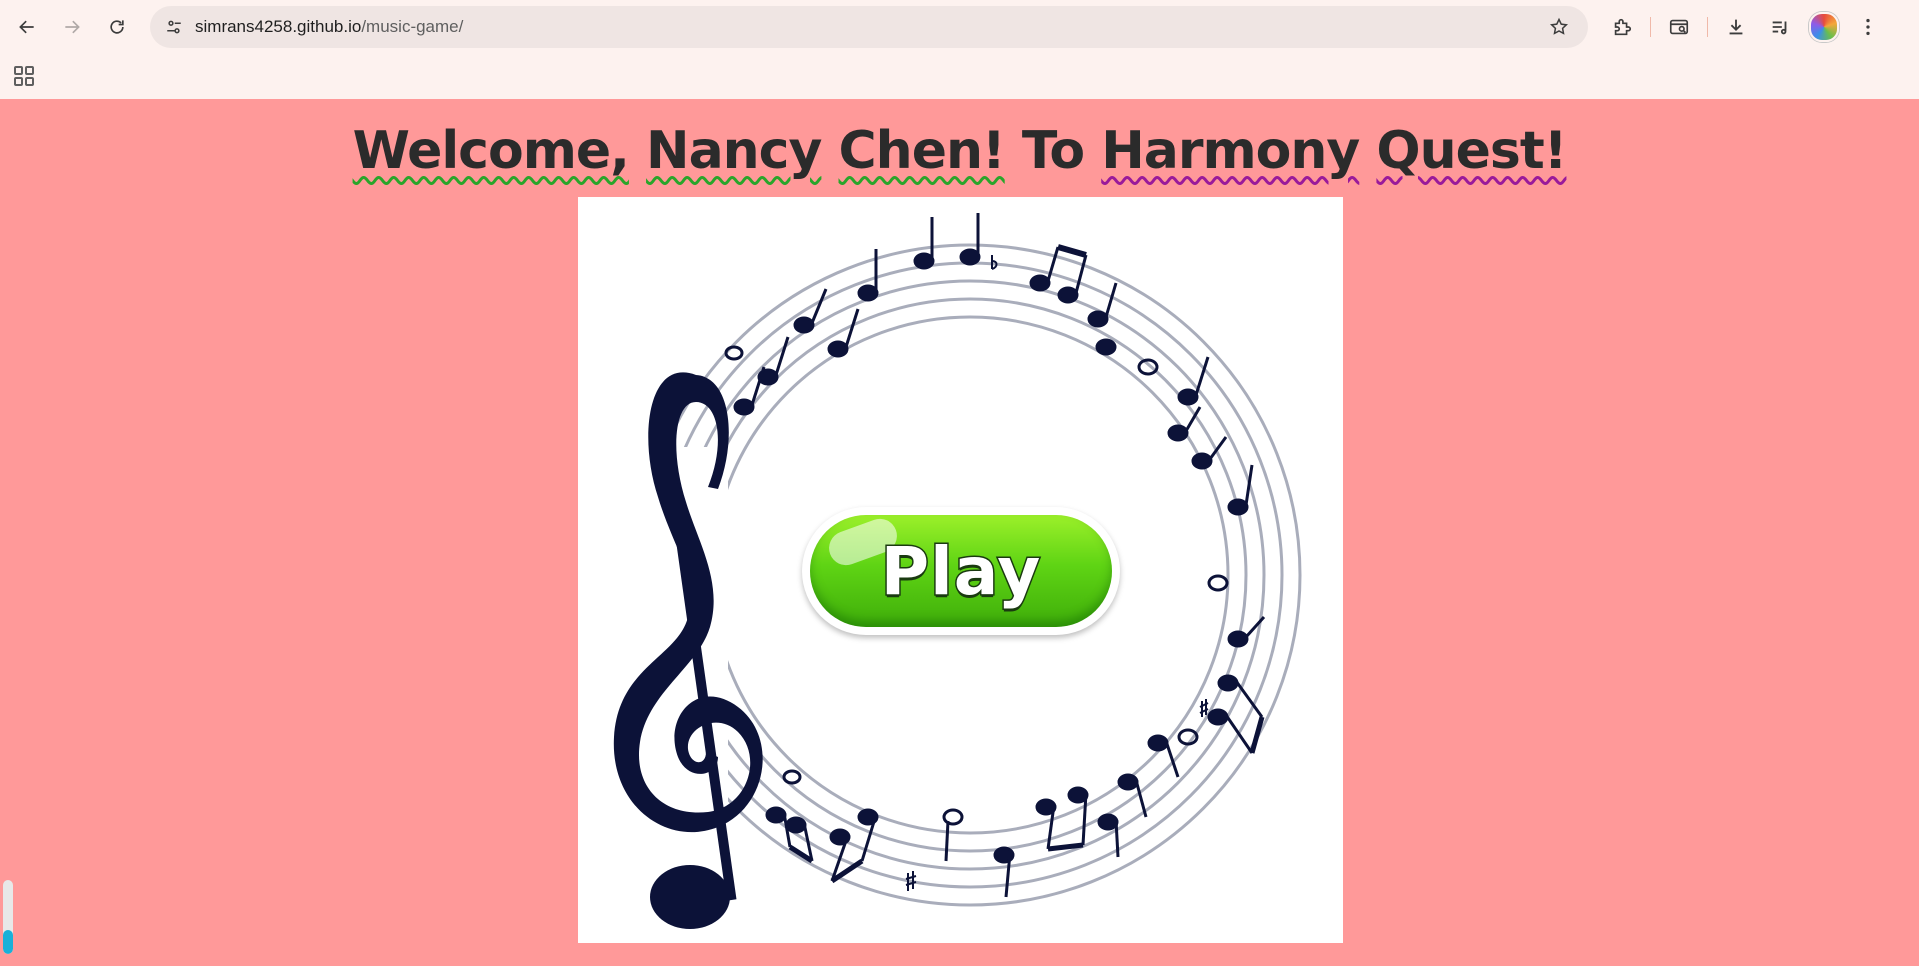 The height and width of the screenshot is (966, 1919). What do you see at coordinates (1868, 27) in the screenshot?
I see `kebab-menu-icon` at bounding box center [1868, 27].